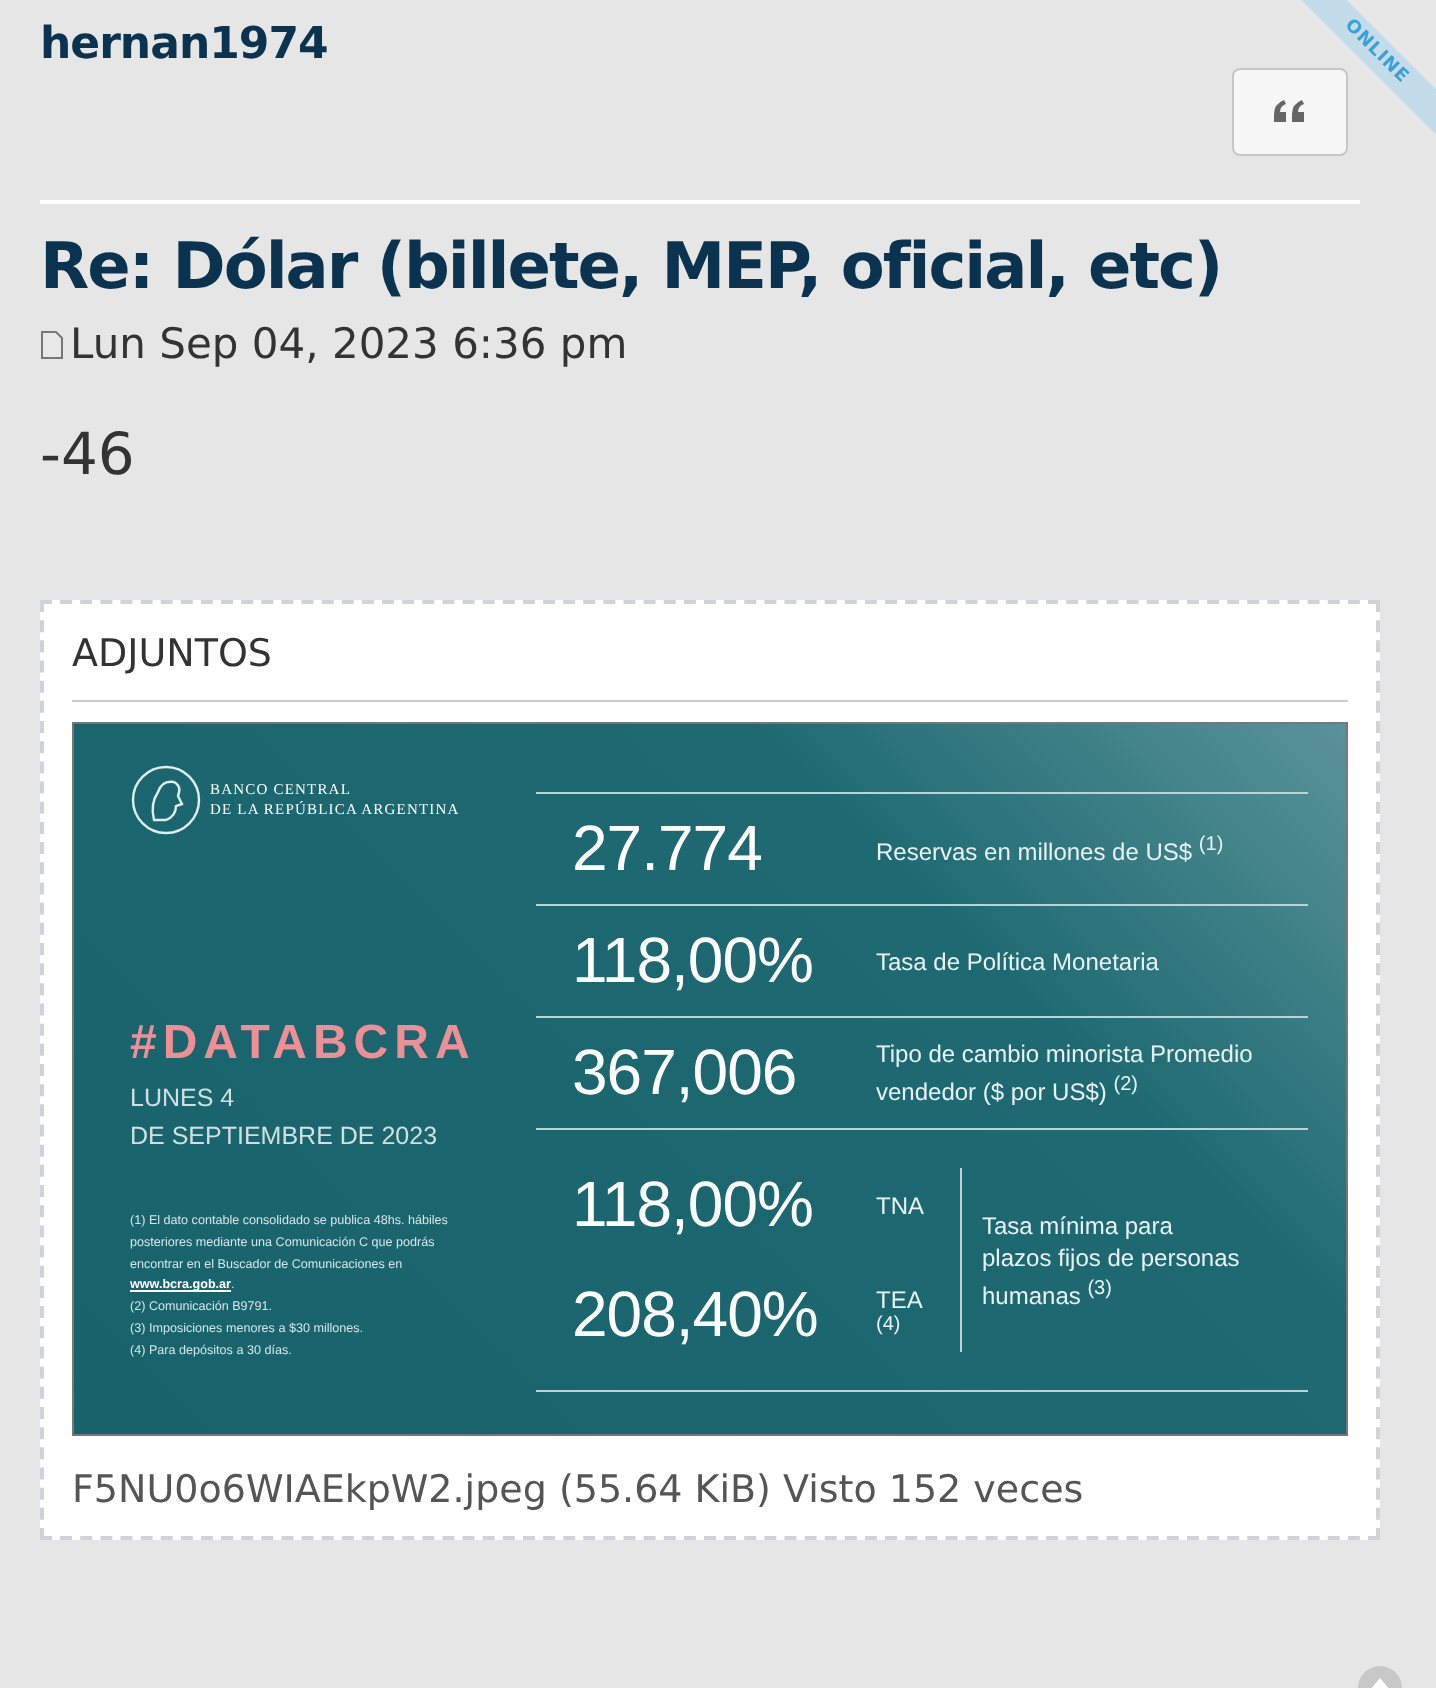 This screenshot has width=1436, height=1688. Describe the element at coordinates (88, 454) in the screenshot. I see `post-text: -46` at that location.